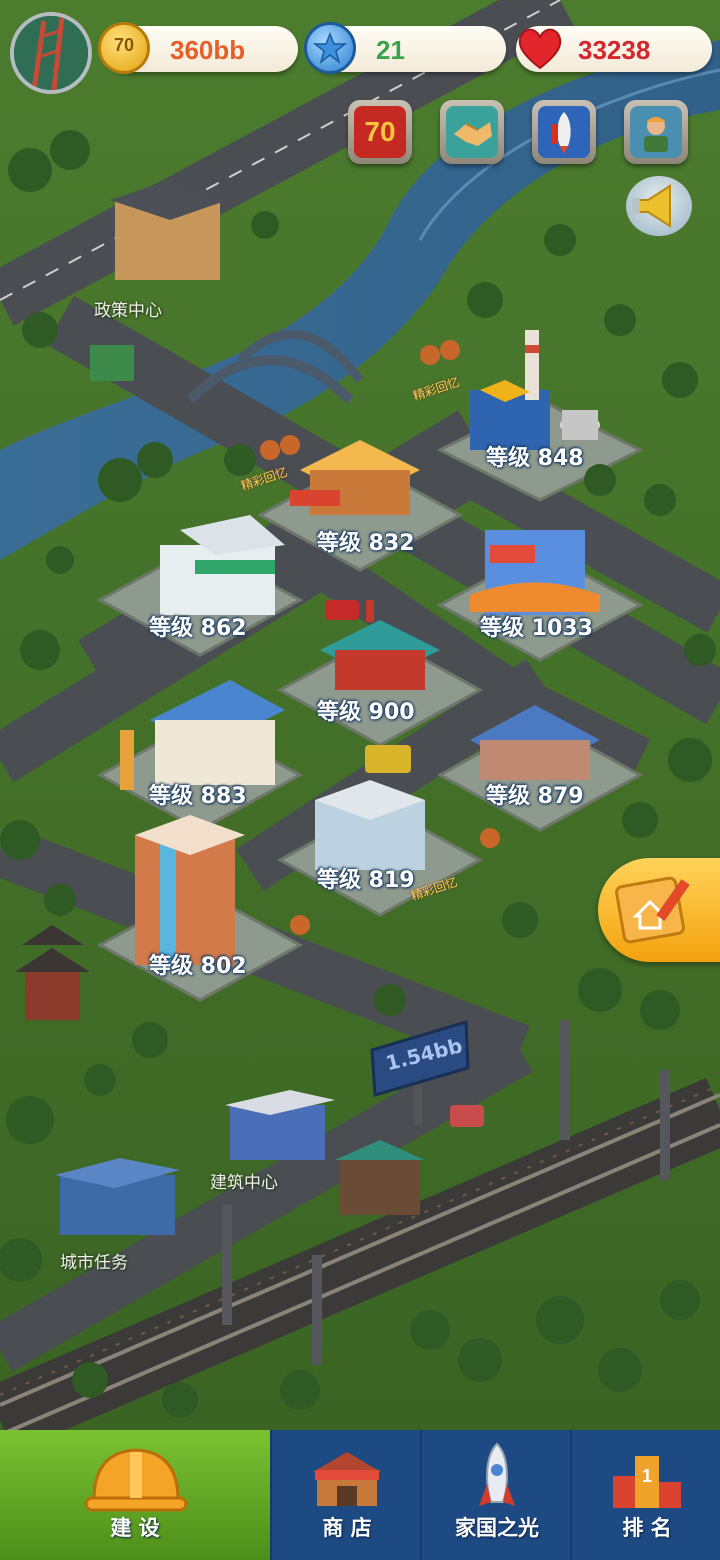 The width and height of the screenshot is (720, 1560). What do you see at coordinates (94, 1260) in the screenshot?
I see `city-tasks-label: 城市任务` at bounding box center [94, 1260].